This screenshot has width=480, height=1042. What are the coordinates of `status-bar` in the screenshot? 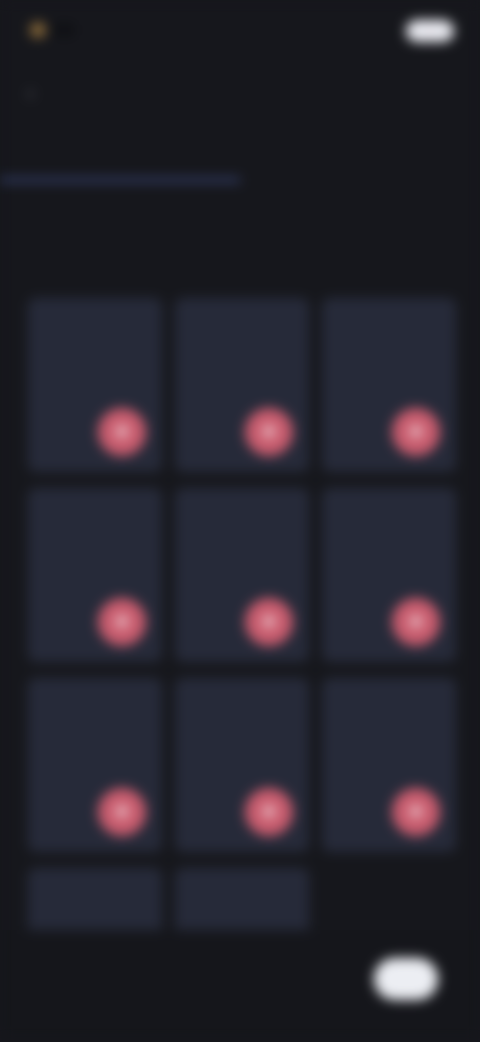 It's located at (240, 32).